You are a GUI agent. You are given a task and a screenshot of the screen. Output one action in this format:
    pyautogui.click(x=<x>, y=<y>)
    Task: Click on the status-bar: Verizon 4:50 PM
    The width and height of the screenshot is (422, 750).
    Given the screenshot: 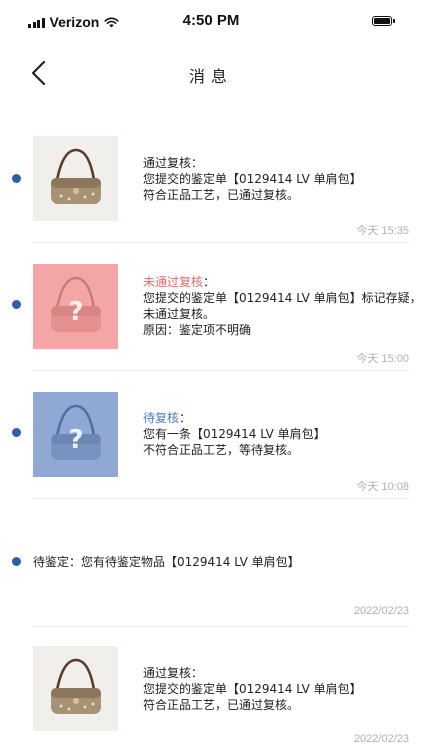 What is the action you would take?
    pyautogui.click(x=211, y=22)
    